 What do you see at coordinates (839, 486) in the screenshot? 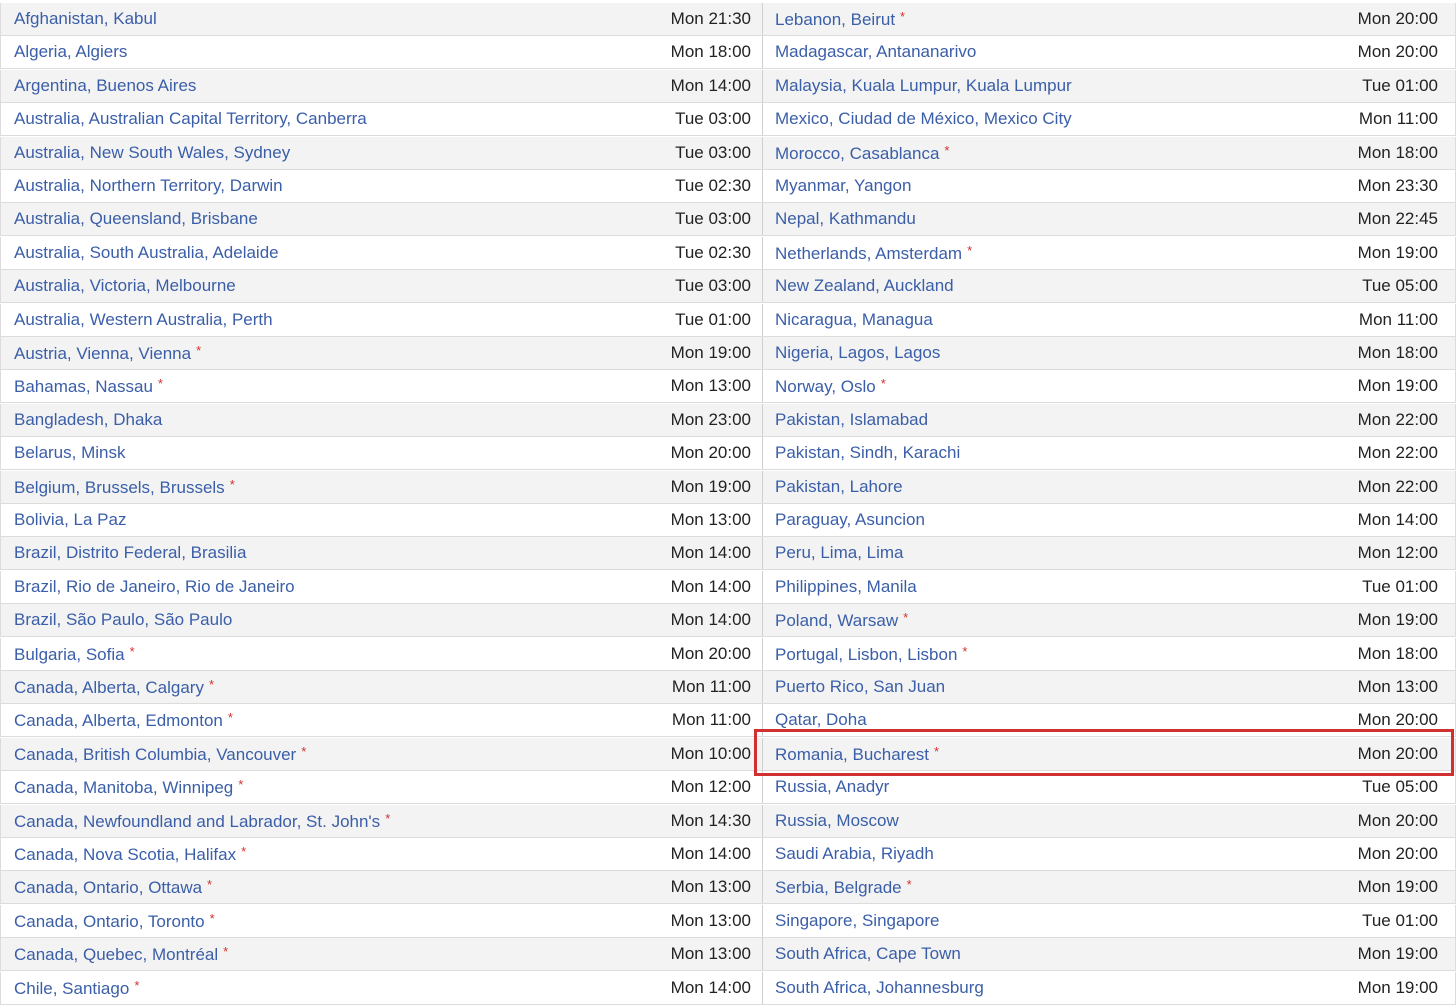
I see `city-link: Pakistan, Lahore` at bounding box center [839, 486].